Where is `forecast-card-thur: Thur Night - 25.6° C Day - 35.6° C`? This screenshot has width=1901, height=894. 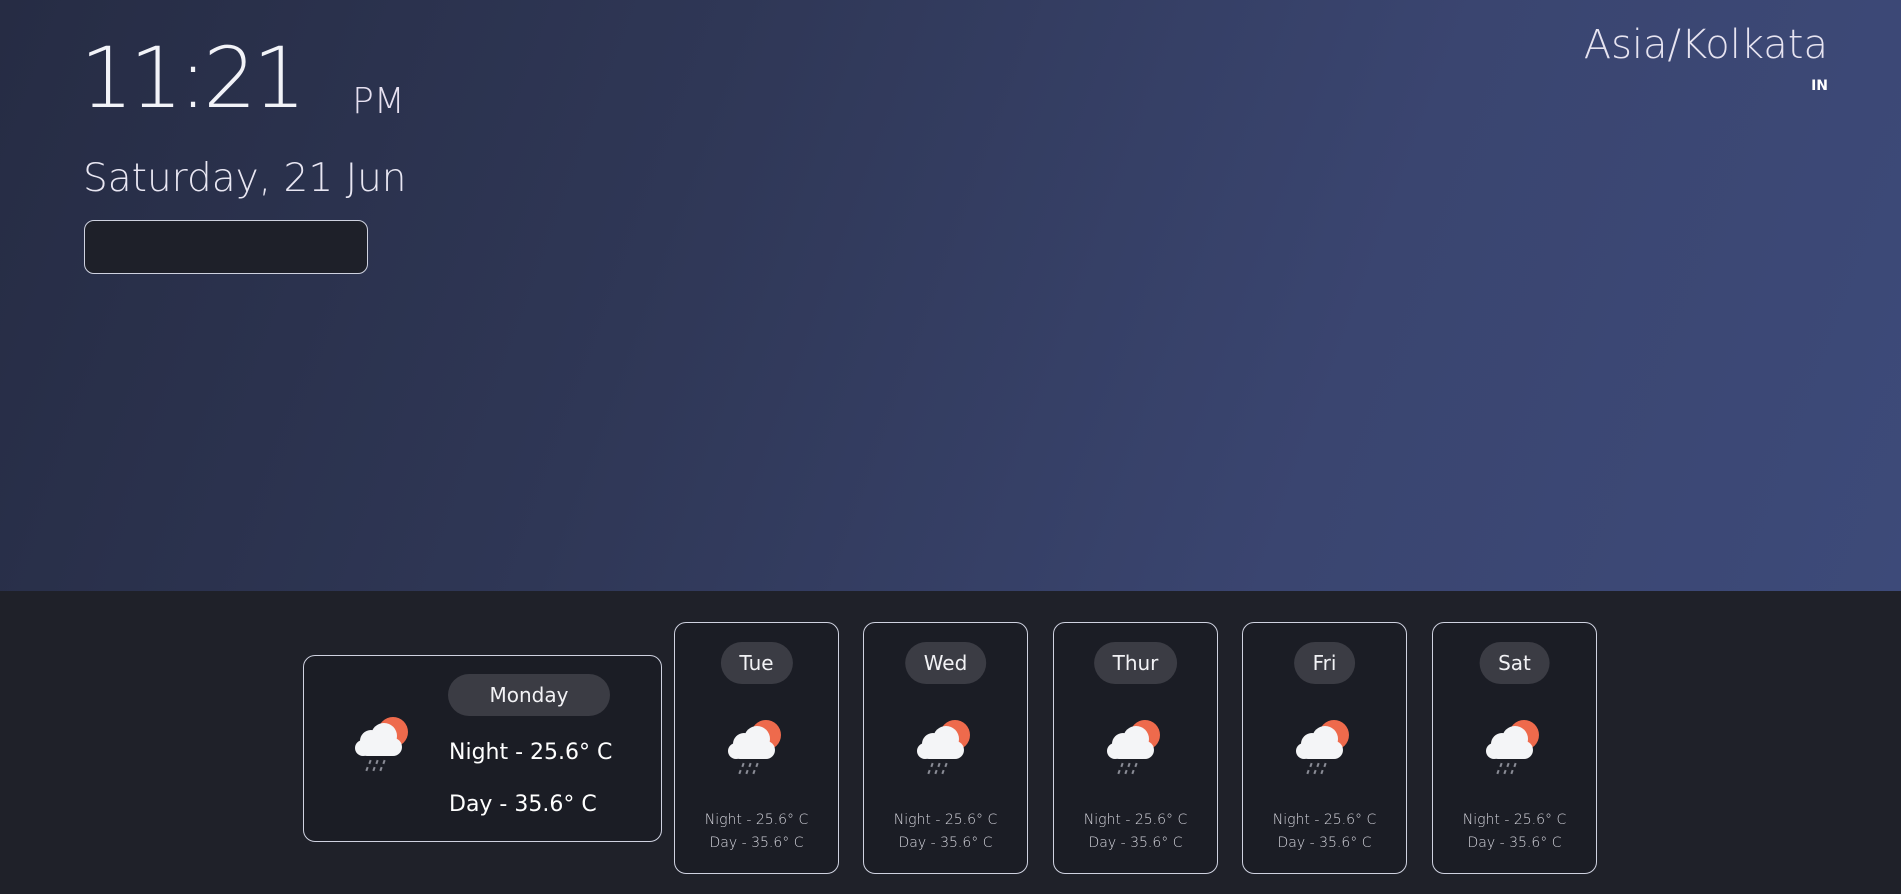 forecast-card-thur: Thur Night - 25.6° C Day - 35.6° C is located at coordinates (1135, 748).